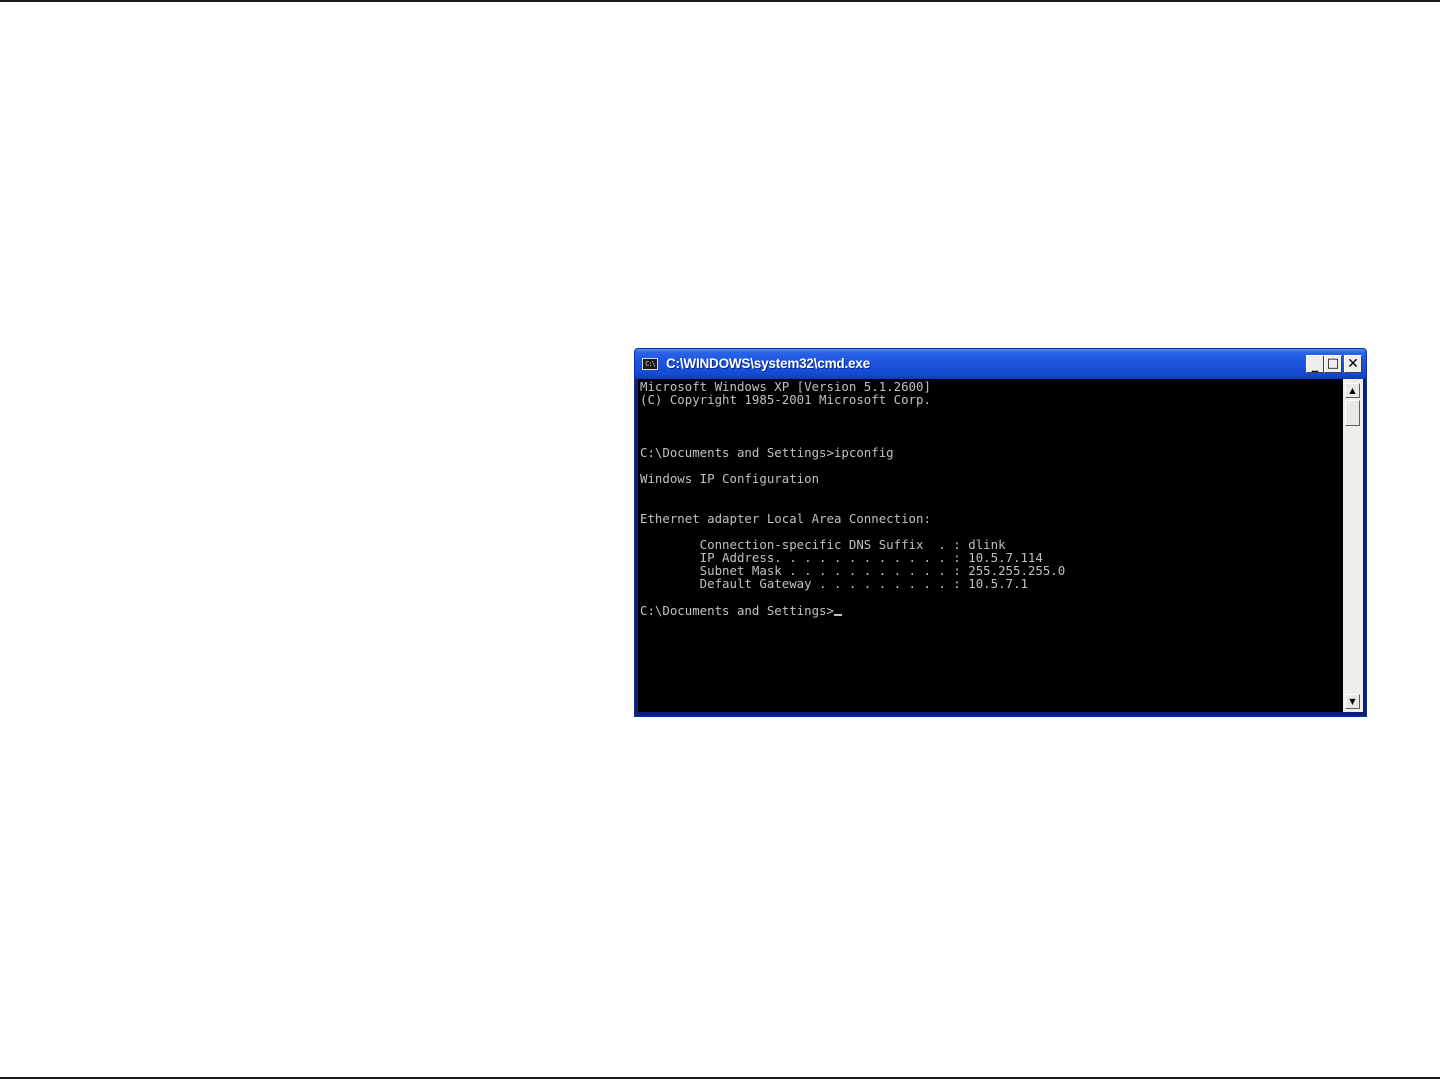 This screenshot has height=1081, width=1440. What do you see at coordinates (720, 1078) in the screenshot?
I see `bottom-rule` at bounding box center [720, 1078].